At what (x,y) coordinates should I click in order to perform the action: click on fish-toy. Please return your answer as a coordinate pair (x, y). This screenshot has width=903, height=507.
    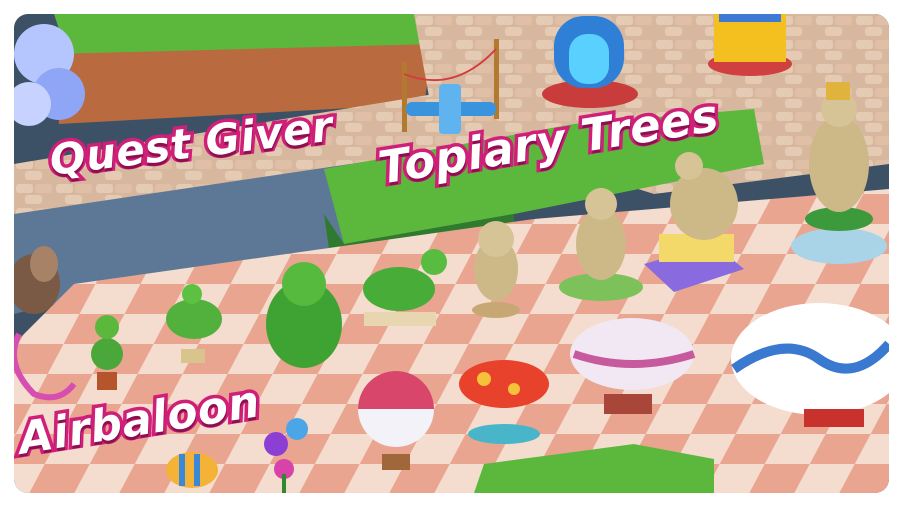
    Looking at the image, I should click on (192, 470).